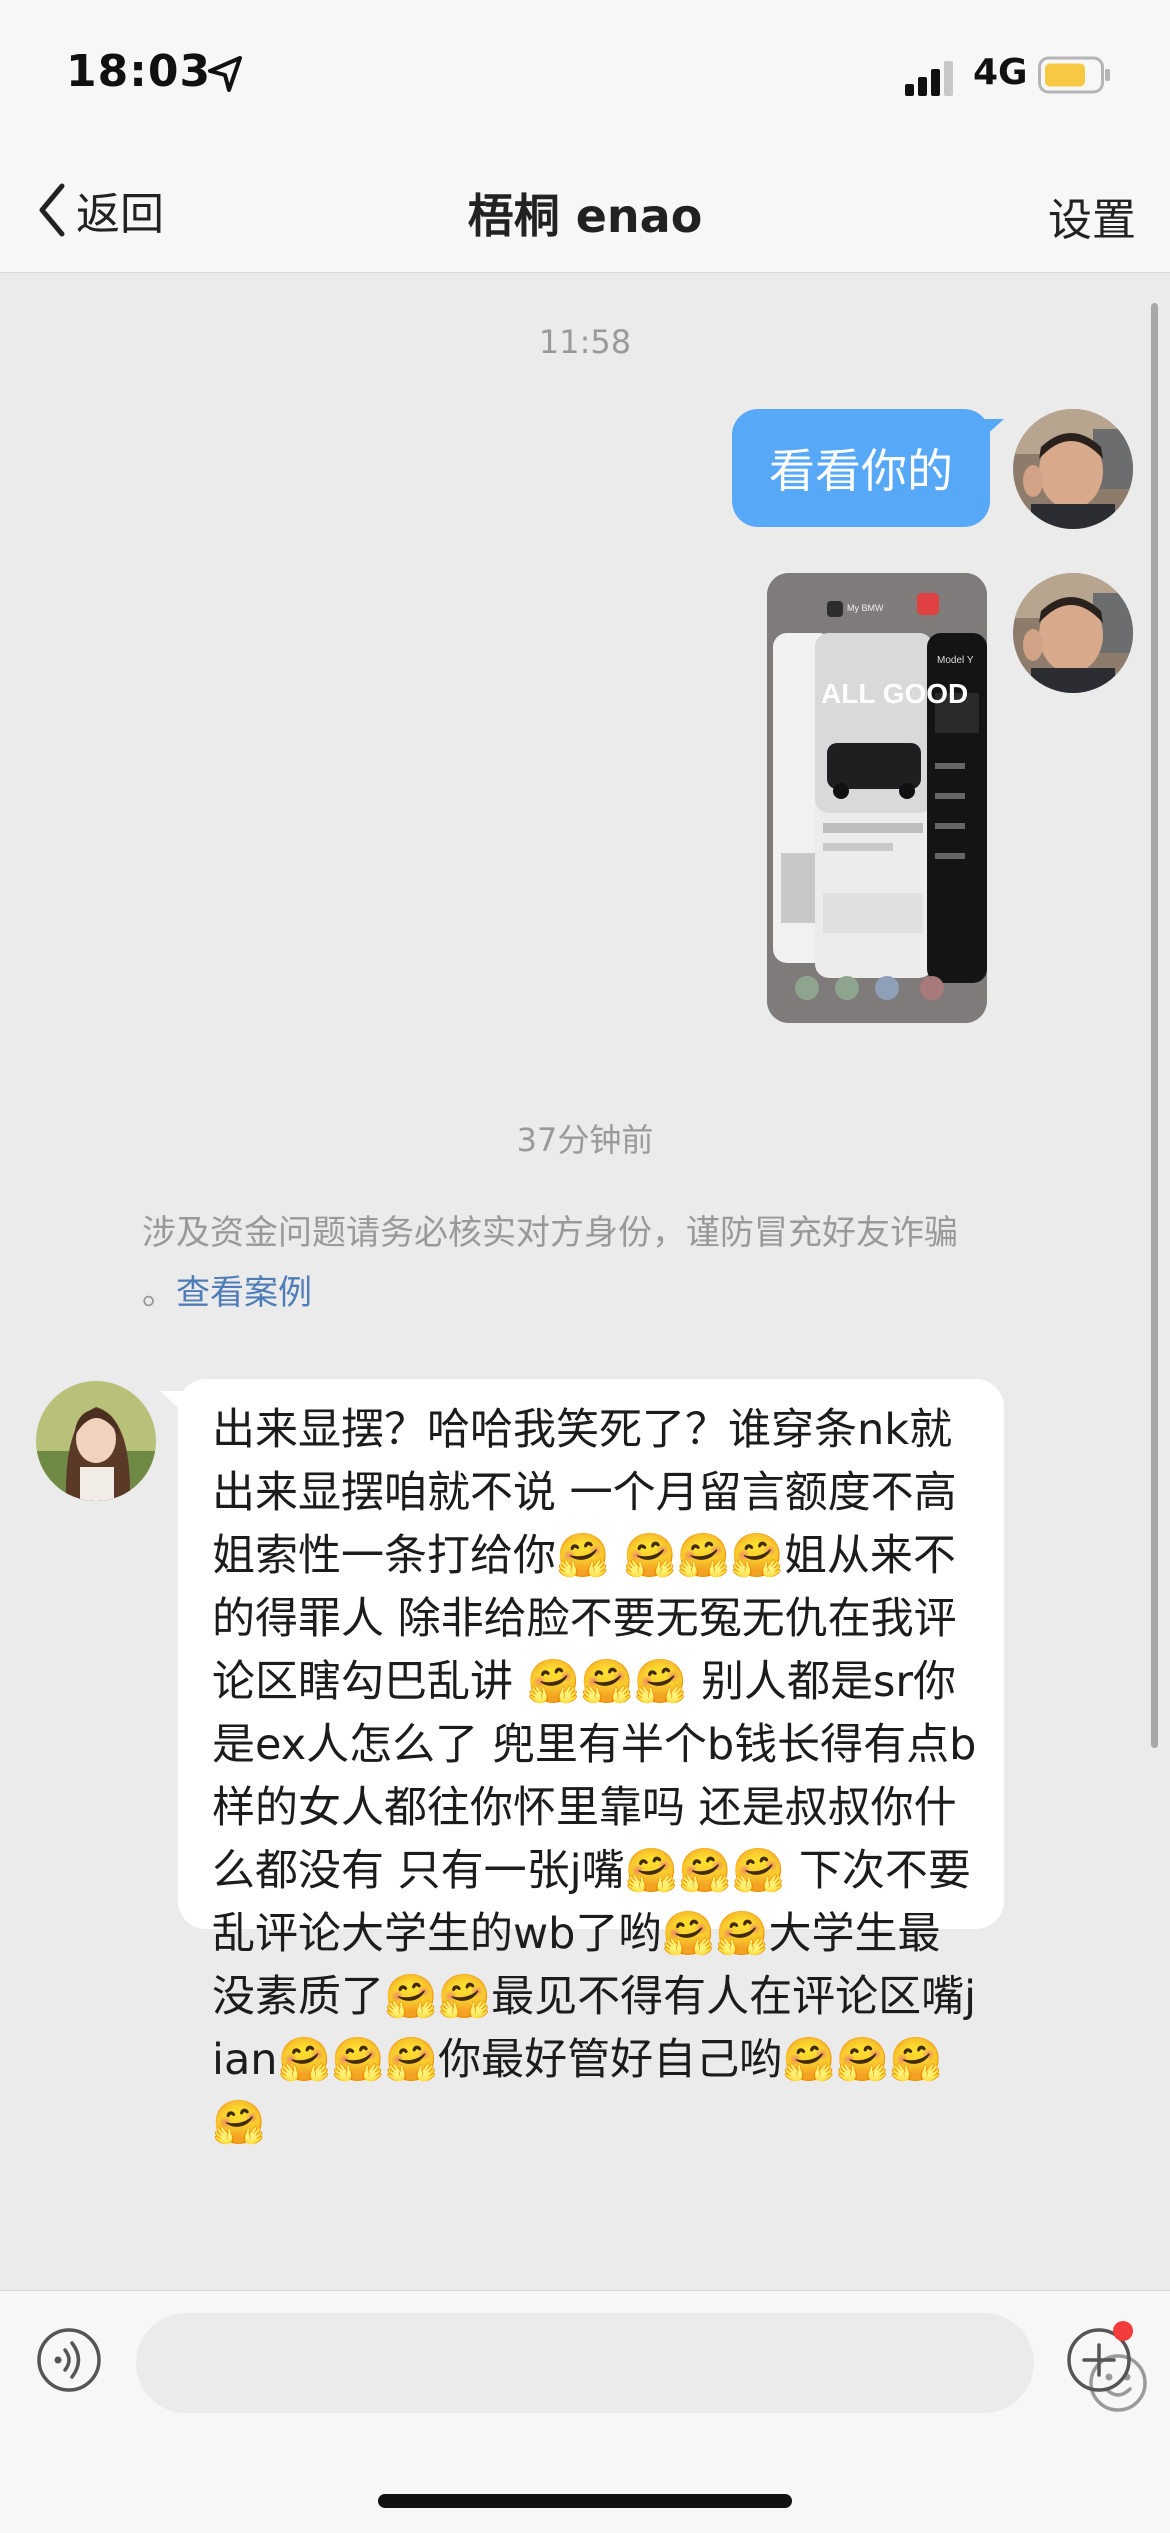 The height and width of the screenshot is (2533, 1170). I want to click on bubble-tail, so click(993, 429).